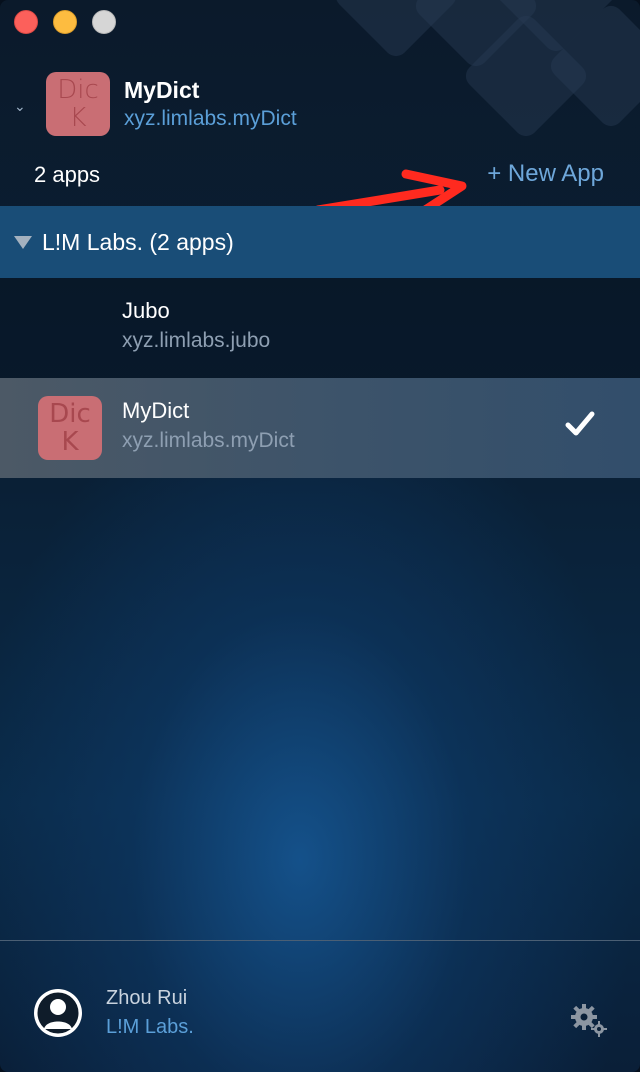  What do you see at coordinates (23, 242) in the screenshot?
I see `disclosure-triangle-icon` at bounding box center [23, 242].